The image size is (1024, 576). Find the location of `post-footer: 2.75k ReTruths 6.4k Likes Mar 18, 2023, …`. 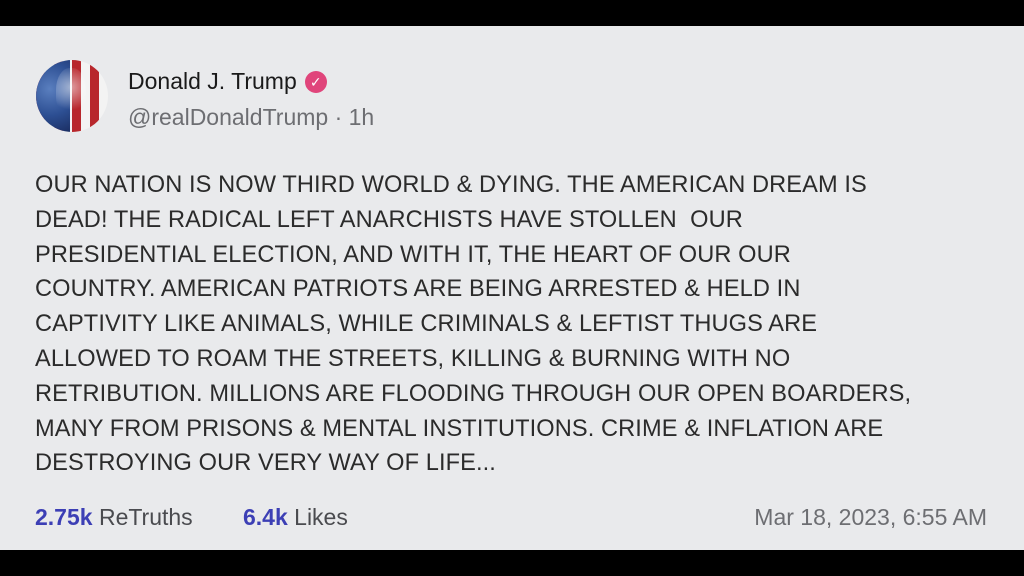

post-footer: 2.75k ReTruths 6.4k Likes Mar 18, 2023, … is located at coordinates (511, 519).